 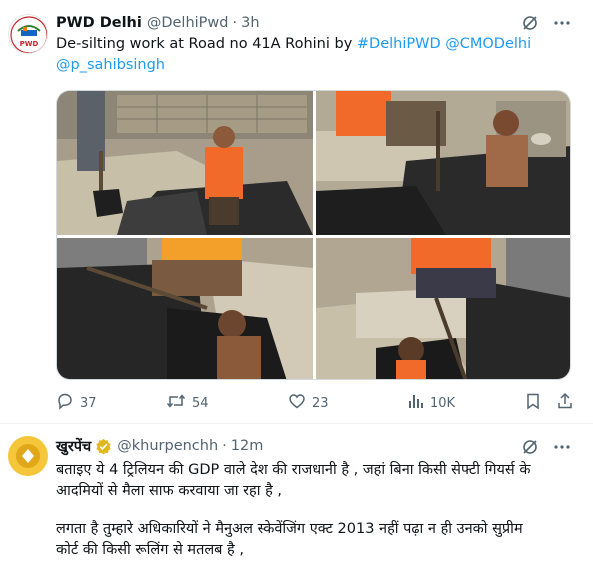 What do you see at coordinates (110, 65) in the screenshot?
I see `mention-p-sahibsingh: @p_sahibsingh` at bounding box center [110, 65].